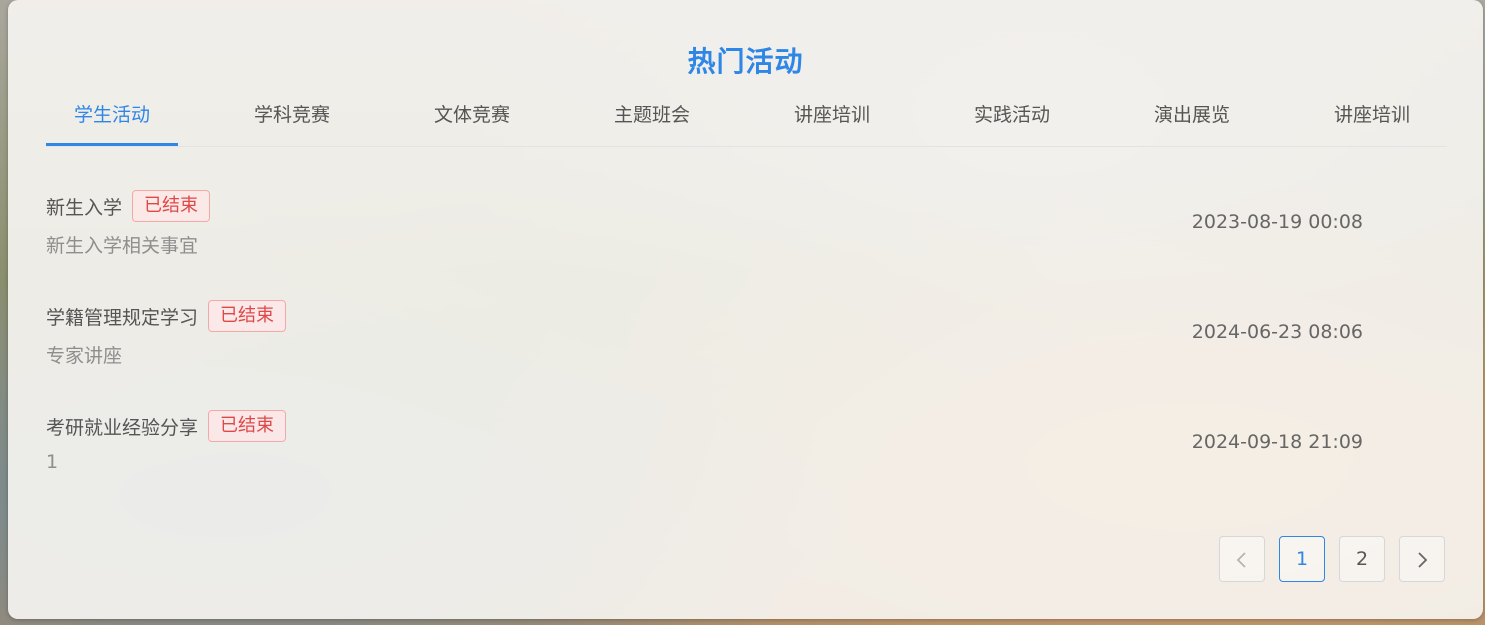  I want to click on activity-description: 1, so click(52, 462).